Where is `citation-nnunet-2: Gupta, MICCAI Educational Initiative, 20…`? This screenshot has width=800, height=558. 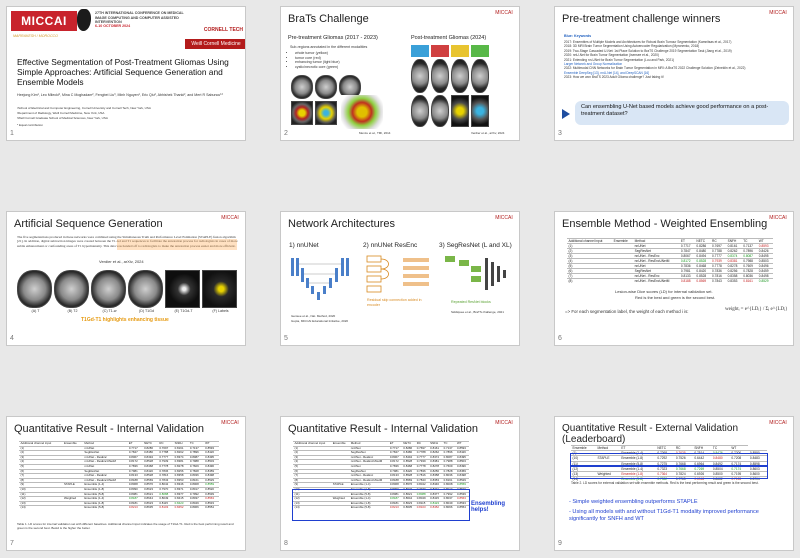 citation-nnunet-2: Gupta, MICCAI Educational Initiative, 20… is located at coordinates (320, 321).